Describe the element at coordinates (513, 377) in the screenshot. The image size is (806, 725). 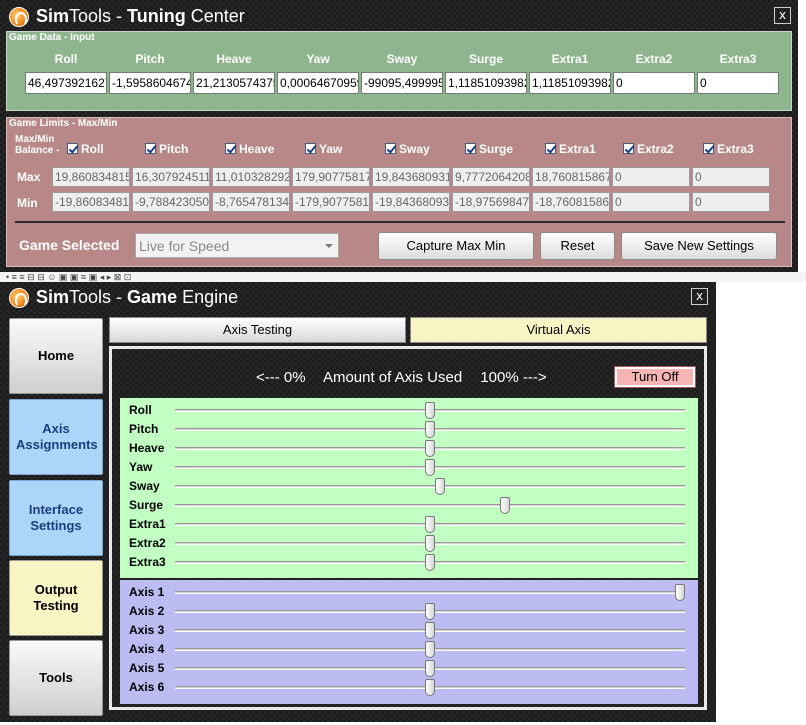
I see `caption-right: 100% --->` at that location.